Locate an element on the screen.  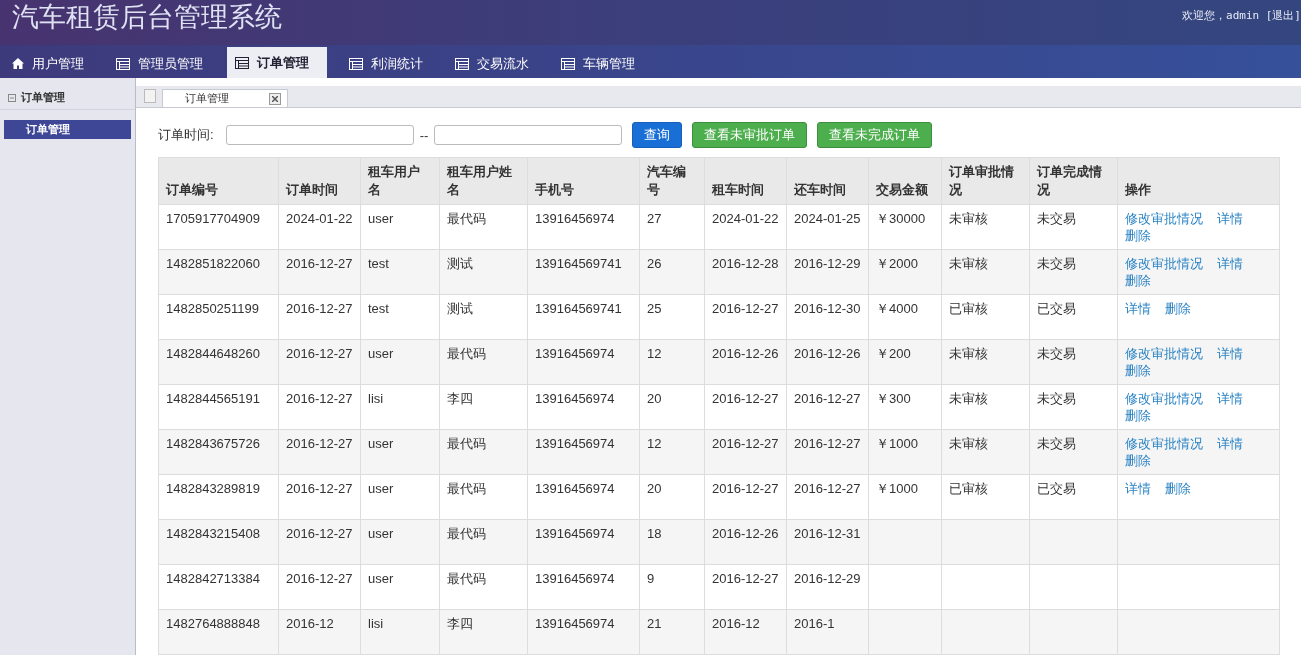
nav-tab: 利润统计 is located at coordinates (391, 63).